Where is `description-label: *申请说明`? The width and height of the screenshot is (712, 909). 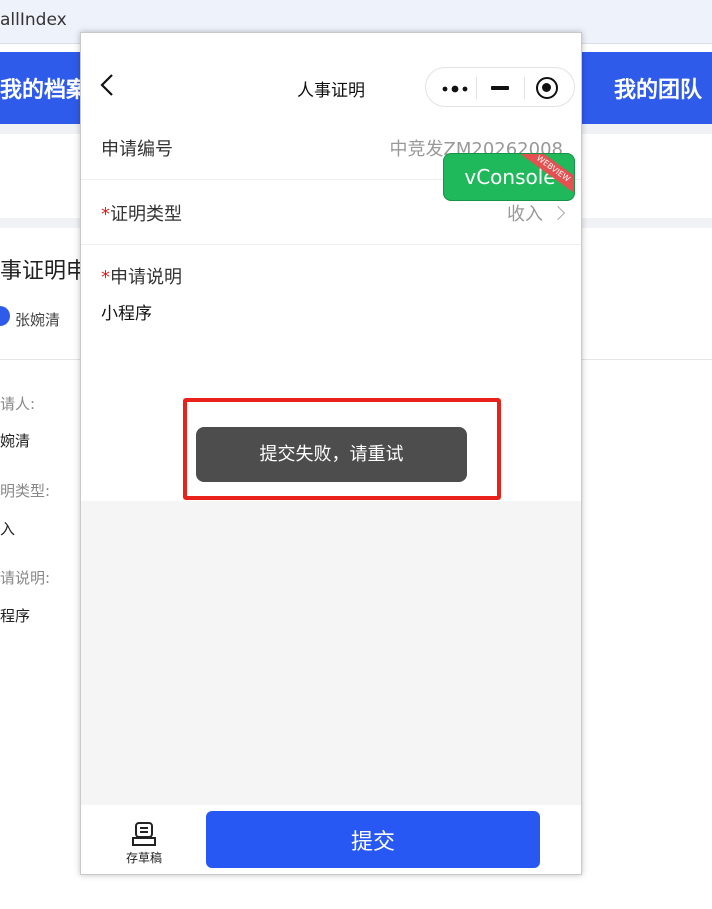 description-label: *申请说明 is located at coordinates (141, 276).